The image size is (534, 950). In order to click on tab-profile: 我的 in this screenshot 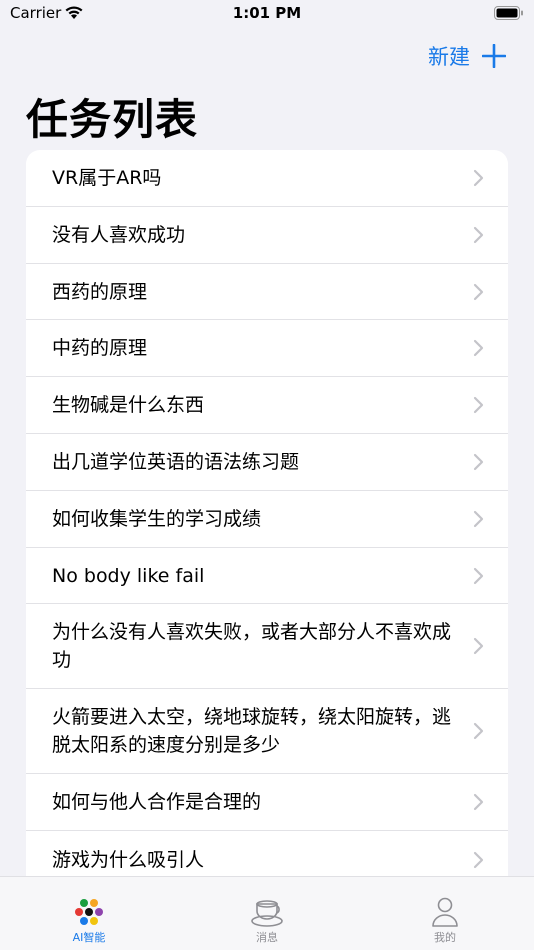, I will do `click(445, 913)`.